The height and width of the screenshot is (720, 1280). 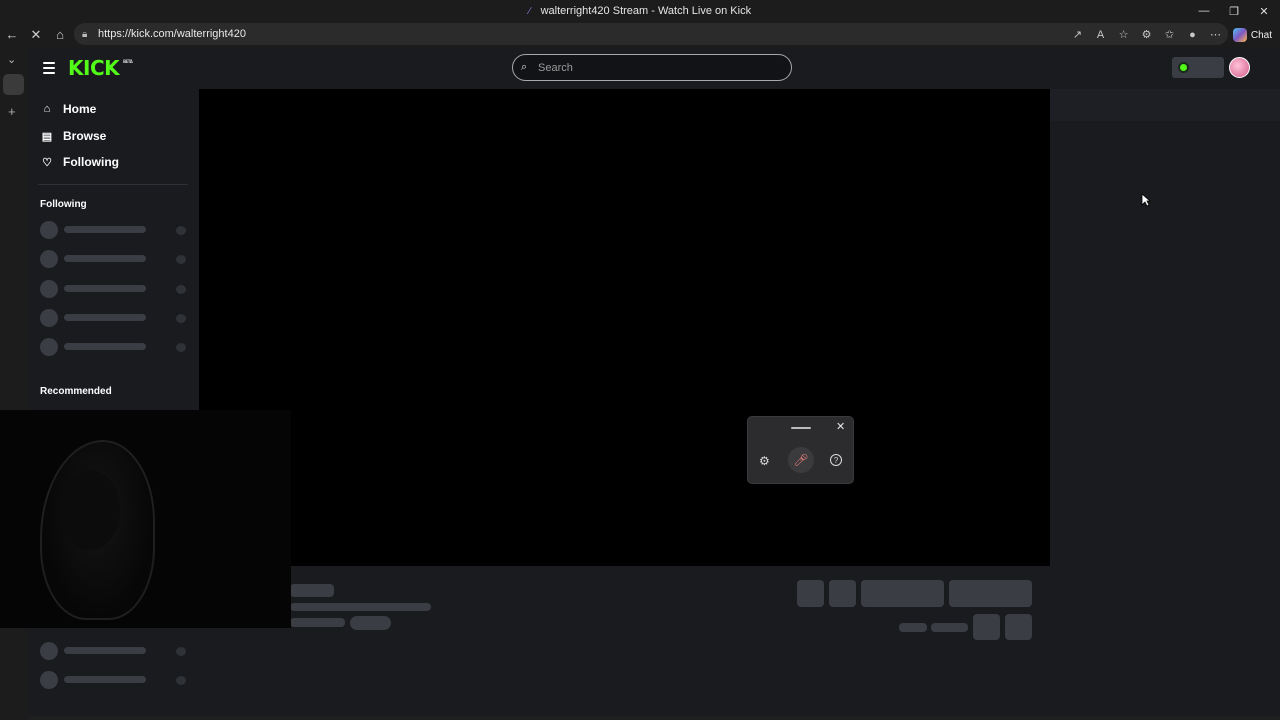 I want to click on sidebar-item-browse: ▤ Browse, so click(x=73, y=136).